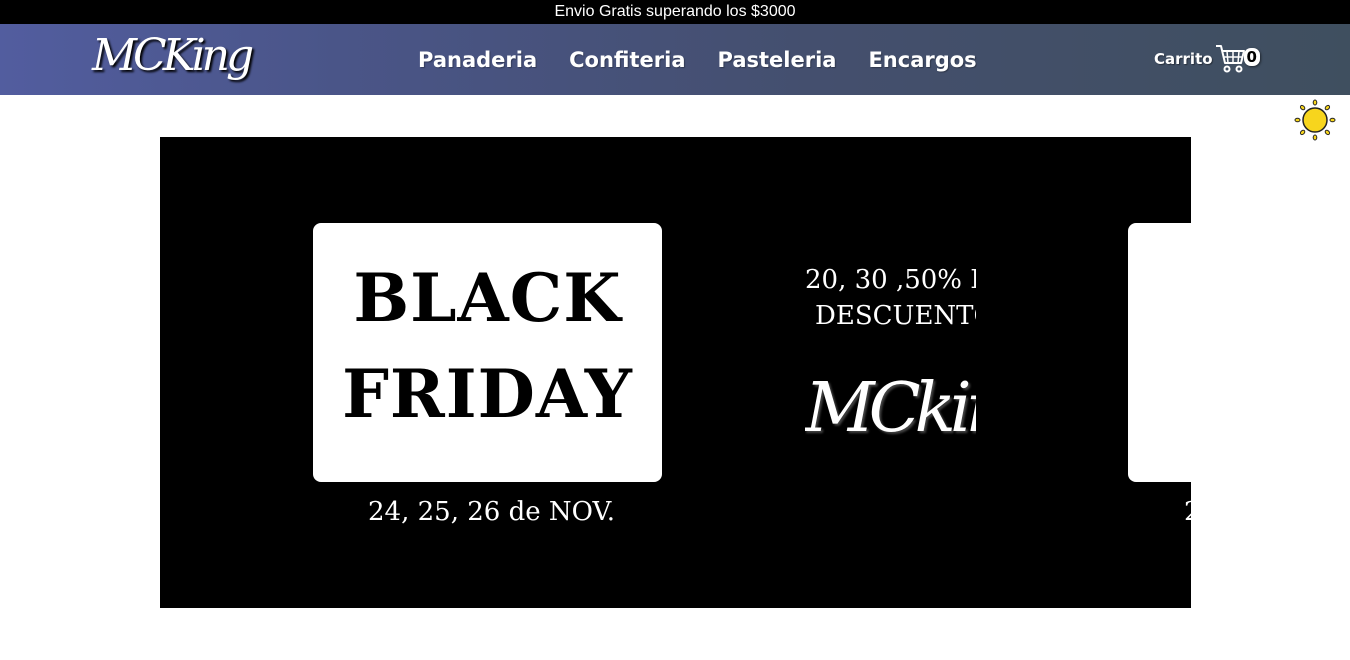  What do you see at coordinates (895, 316) in the screenshot?
I see `discount-label: DESCUENTO` at bounding box center [895, 316].